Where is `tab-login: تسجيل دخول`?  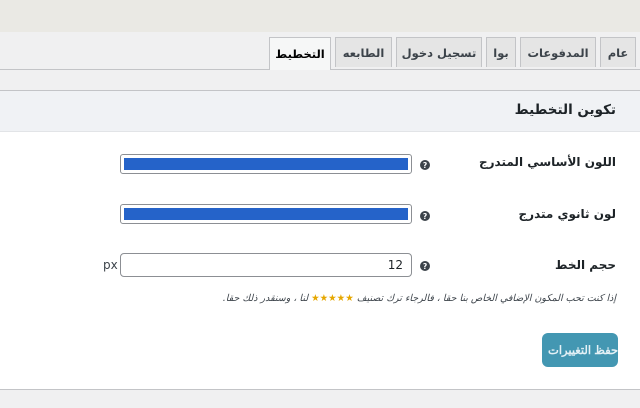 tab-login: تسجيل دخول is located at coordinates (439, 52).